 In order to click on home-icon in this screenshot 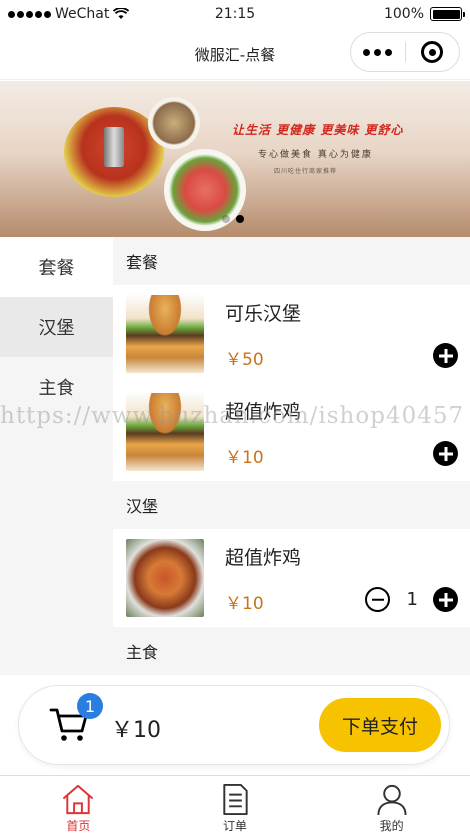, I will do `click(78, 799)`.